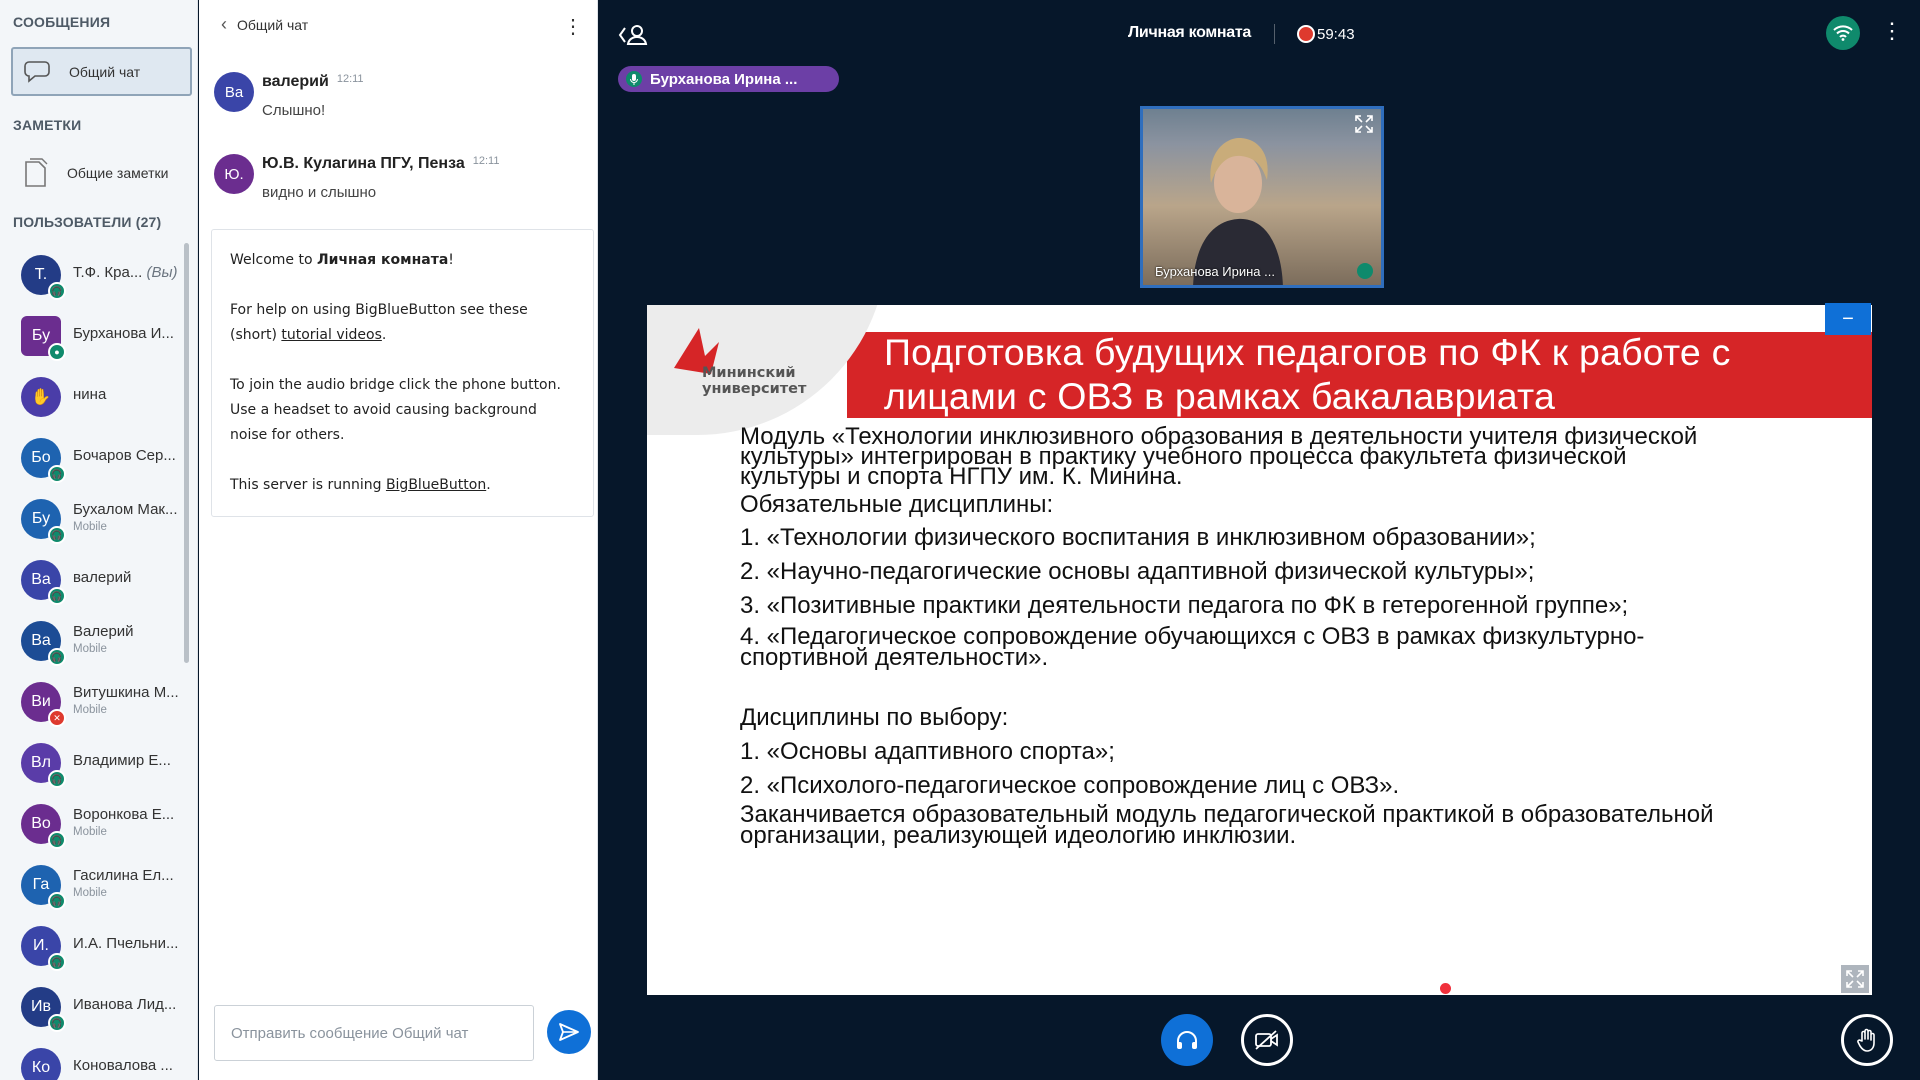 The width and height of the screenshot is (1920, 1080). I want to click on hand-icon, so click(1866, 1040).